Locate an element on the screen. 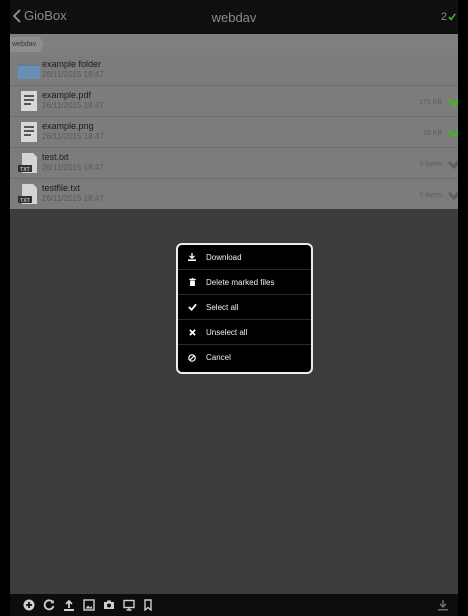 Image resolution: width=468 pixels, height=616 pixels. upload-button is located at coordinates (69, 605).